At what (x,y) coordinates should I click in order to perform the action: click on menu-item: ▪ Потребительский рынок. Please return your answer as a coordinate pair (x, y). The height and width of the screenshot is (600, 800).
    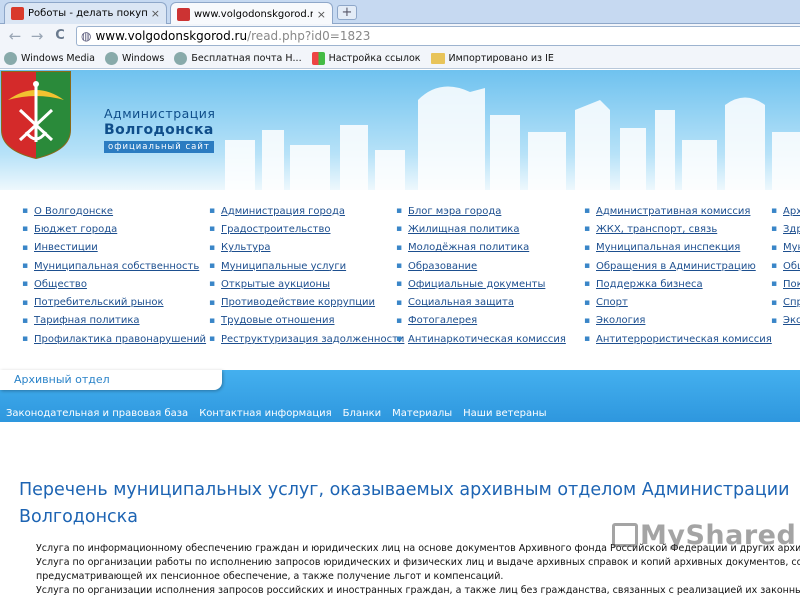
    Looking at the image, I should click on (113, 302).